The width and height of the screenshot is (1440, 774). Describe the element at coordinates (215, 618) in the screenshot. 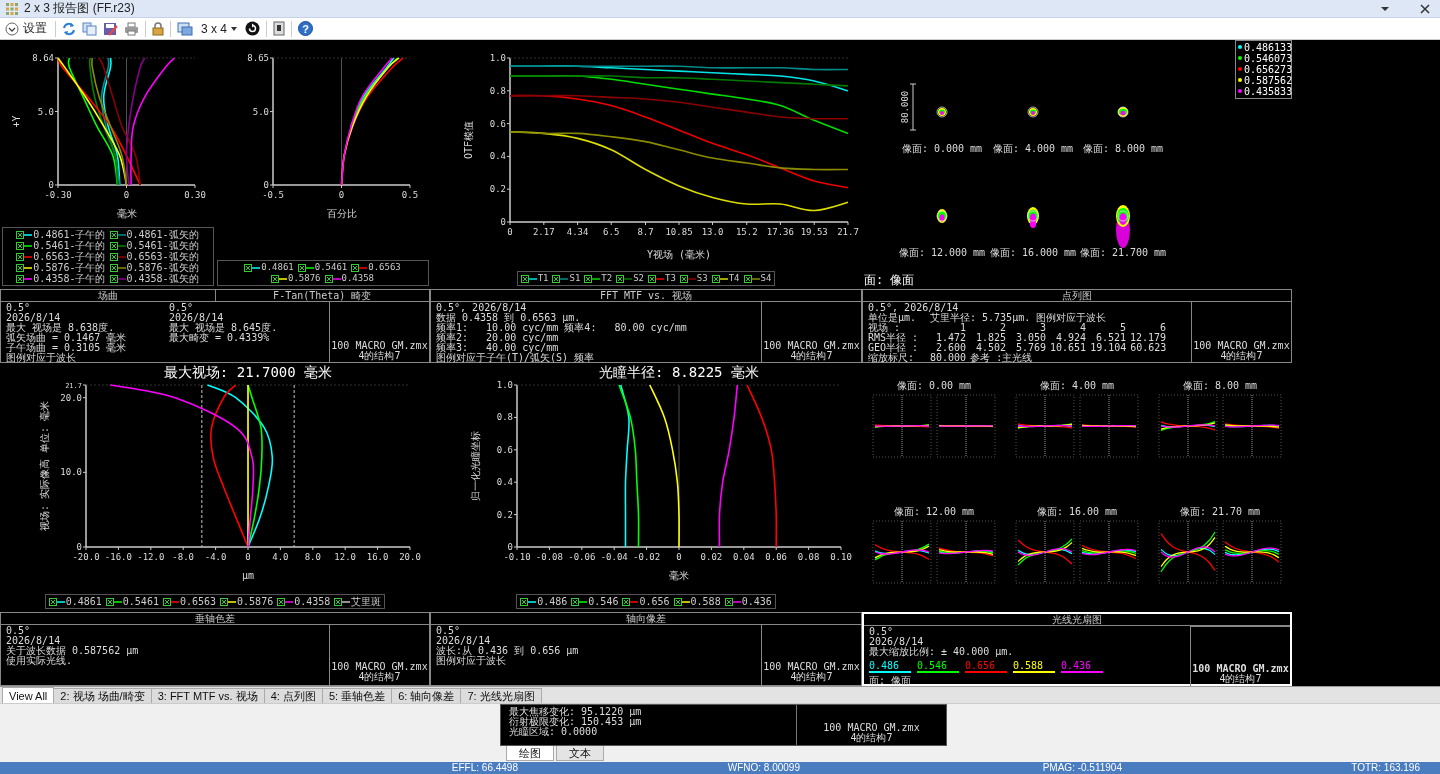

I see `panel-header: 垂轴色差` at that location.